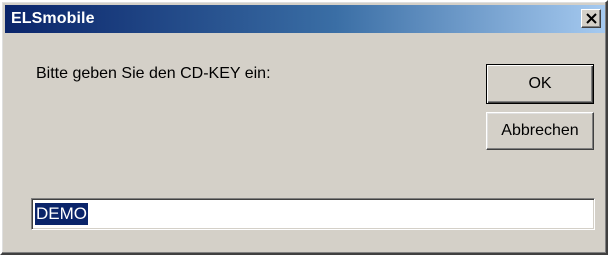 This screenshot has width=608, height=255. I want to click on cdkey-prompt-label: Bitte geben Sie den CD-KEY ein:, so click(153, 73).